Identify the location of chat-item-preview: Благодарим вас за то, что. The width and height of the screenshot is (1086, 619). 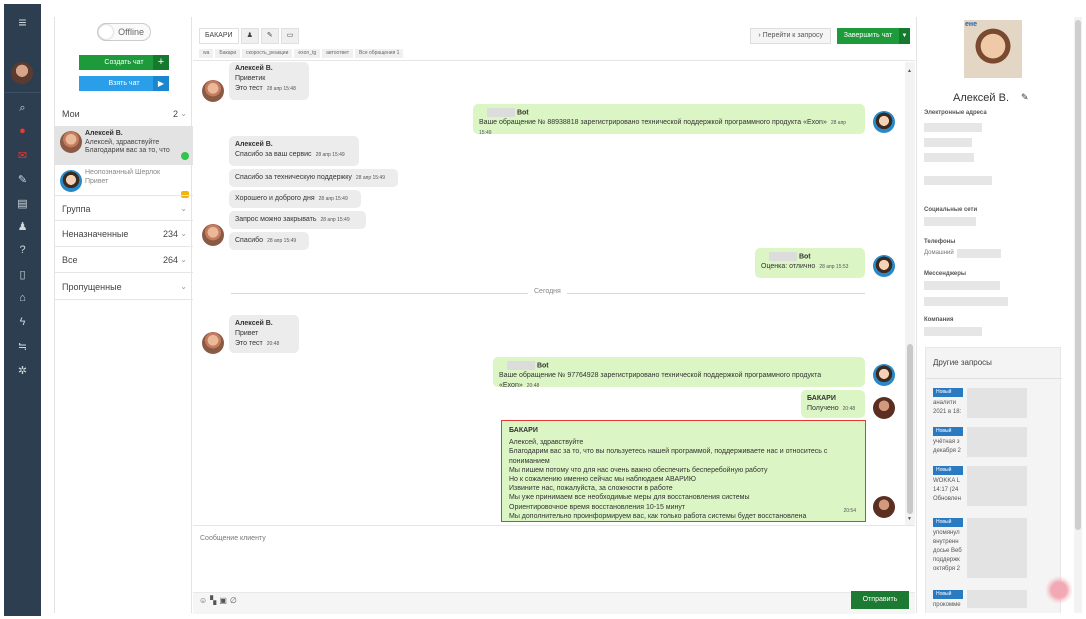
(127, 150).